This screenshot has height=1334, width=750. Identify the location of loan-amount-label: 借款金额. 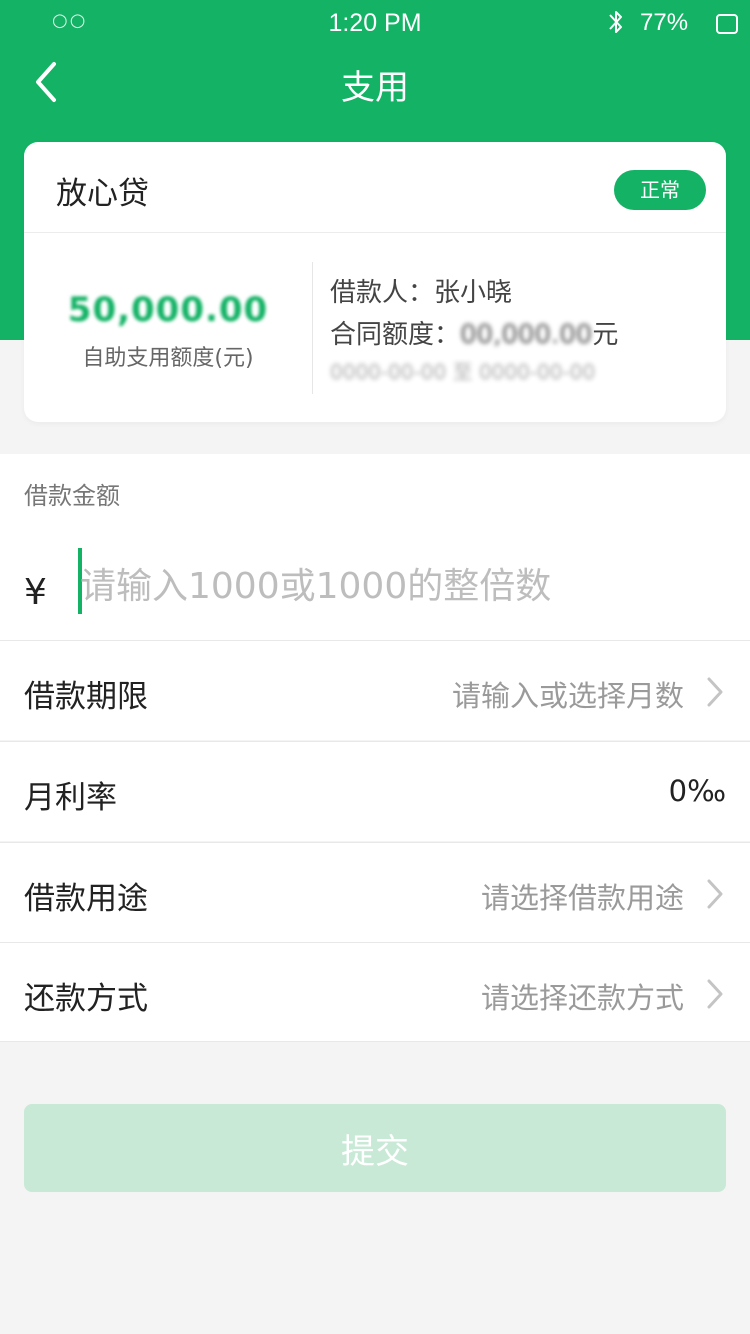
(72, 496).